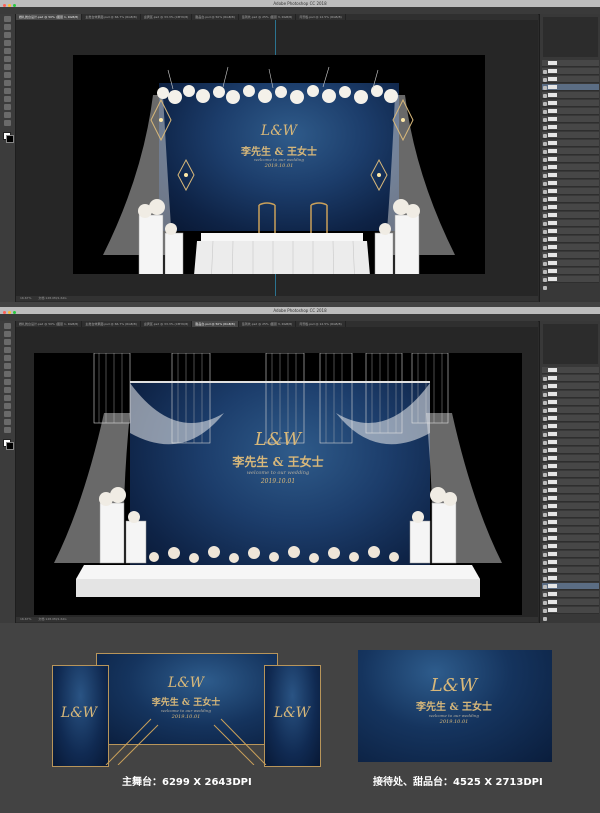 The width and height of the screenshot is (600, 813). Describe the element at coordinates (278, 439) in the screenshot. I see `monogram: L&W` at that location.